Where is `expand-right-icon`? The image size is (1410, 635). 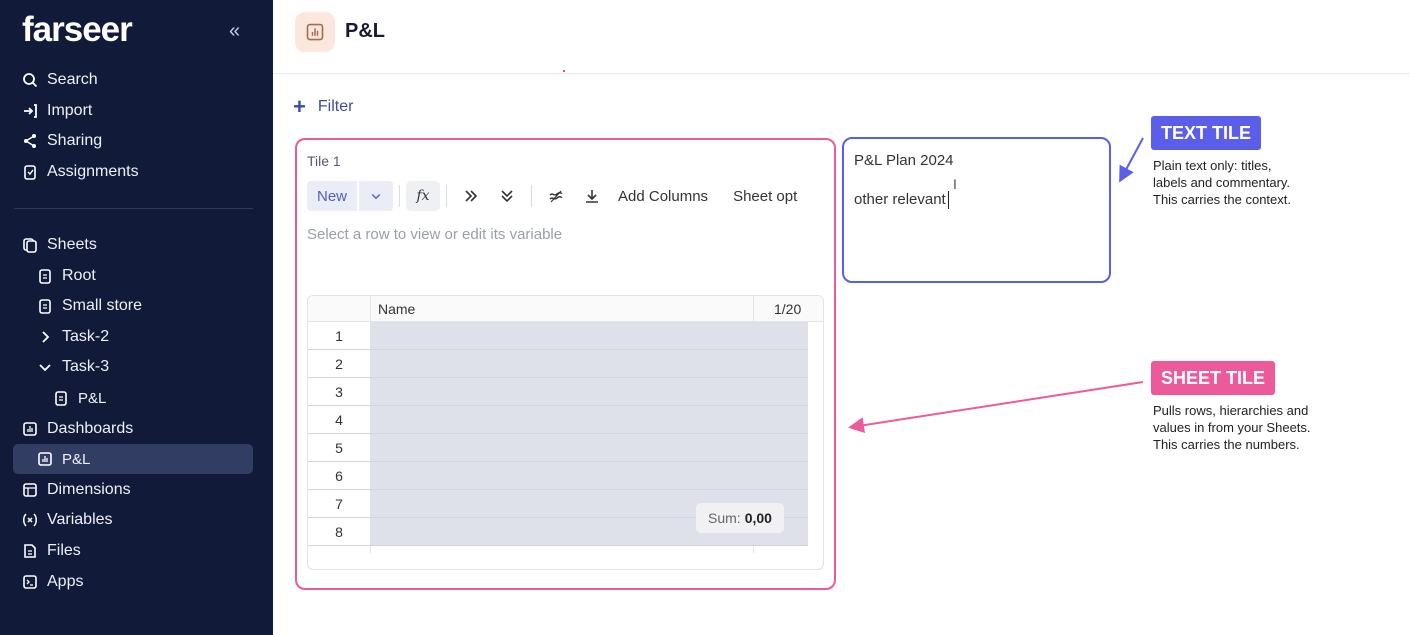
expand-right-icon is located at coordinates (471, 196).